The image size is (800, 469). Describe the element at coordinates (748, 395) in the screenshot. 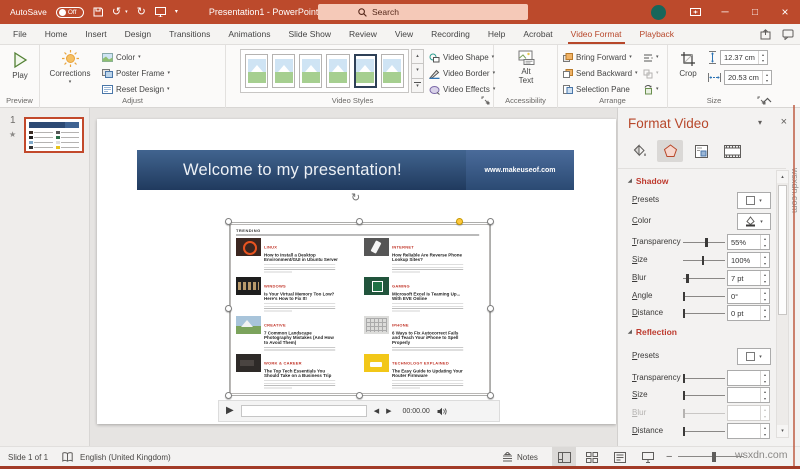

I see `size-spinner: ▴ ▾` at that location.